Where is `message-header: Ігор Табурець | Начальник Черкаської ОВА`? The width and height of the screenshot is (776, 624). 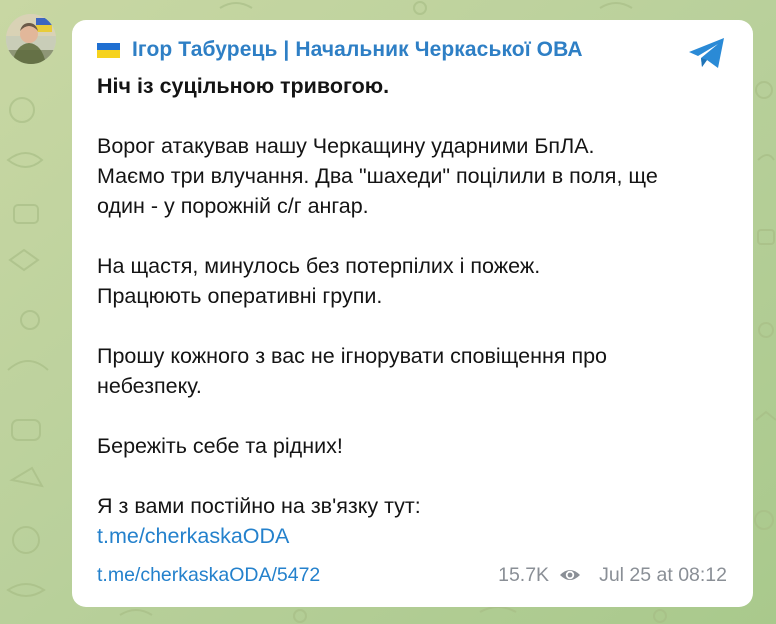 message-header: Ігор Табурець | Начальник Черкаської ОВА is located at coordinates (414, 50).